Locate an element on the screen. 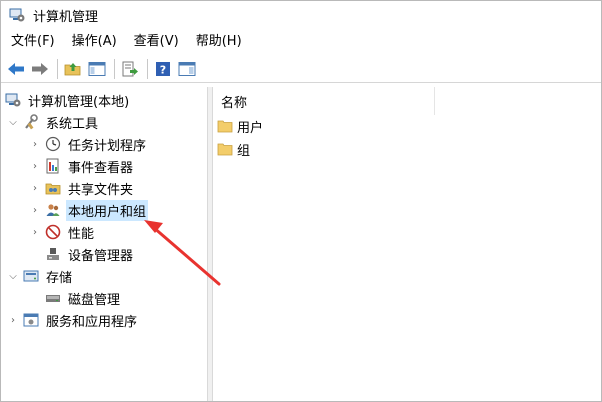 The image size is (602, 402). help-icon: ? is located at coordinates (163, 68).